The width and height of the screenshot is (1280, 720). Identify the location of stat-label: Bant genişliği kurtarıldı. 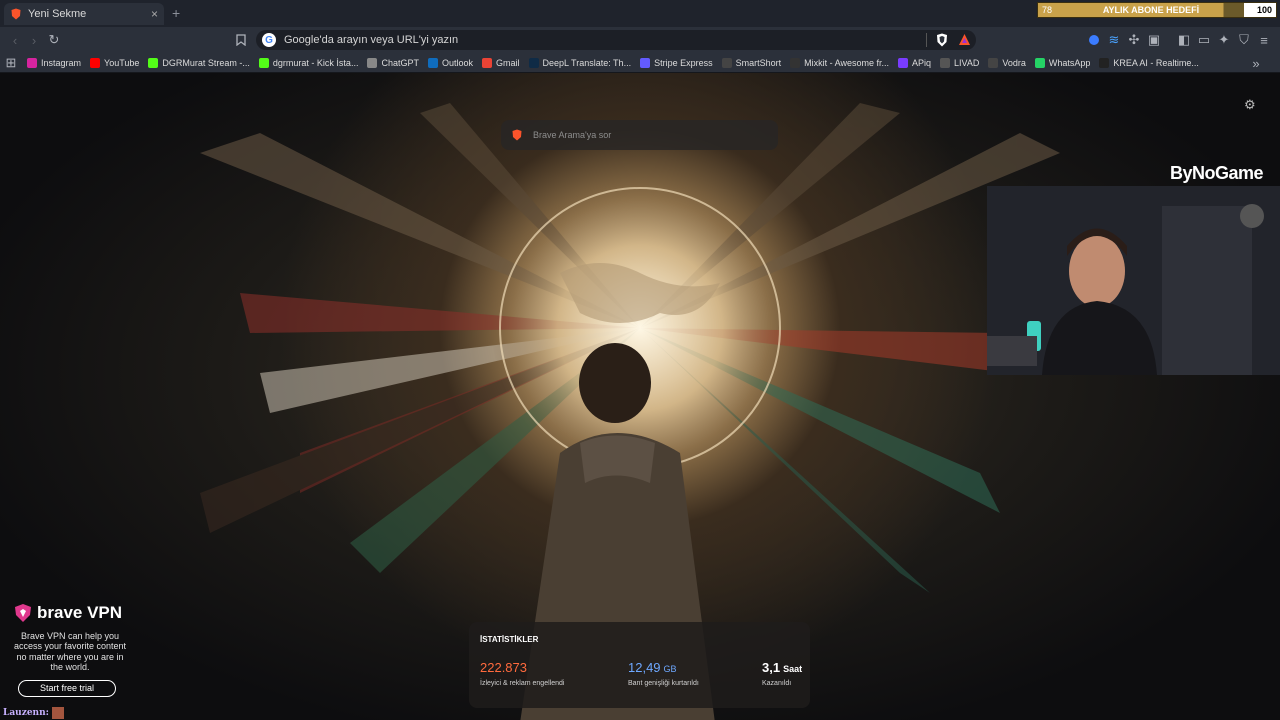
(663, 683).